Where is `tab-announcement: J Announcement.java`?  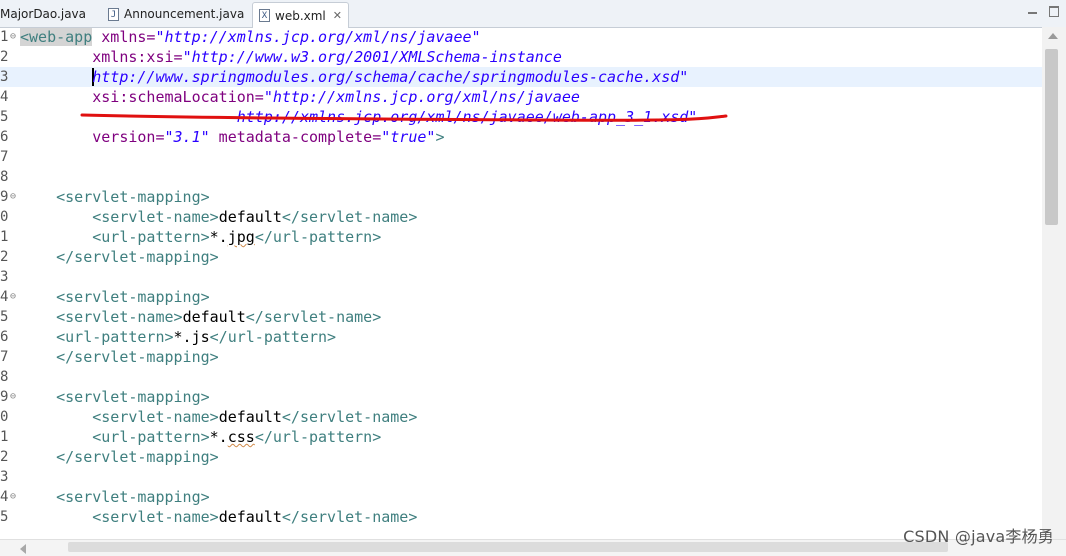 tab-announcement: J Announcement.java is located at coordinates (176, 14).